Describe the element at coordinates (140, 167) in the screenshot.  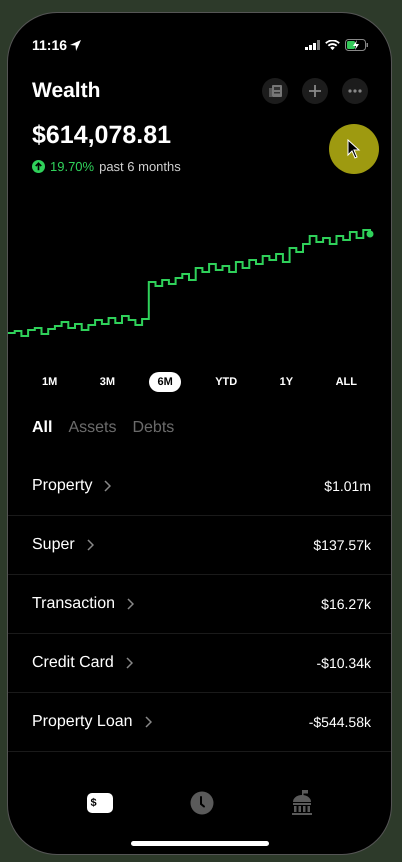
I see `change-period: past 6 months` at that location.